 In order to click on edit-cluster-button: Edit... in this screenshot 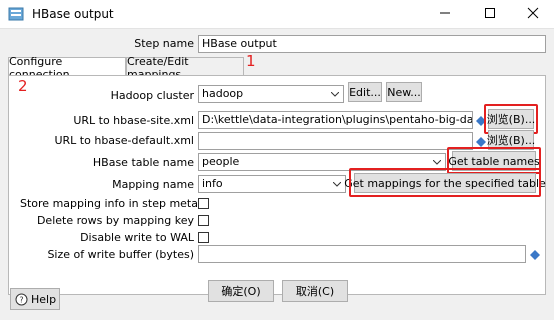, I will do `click(365, 92)`.